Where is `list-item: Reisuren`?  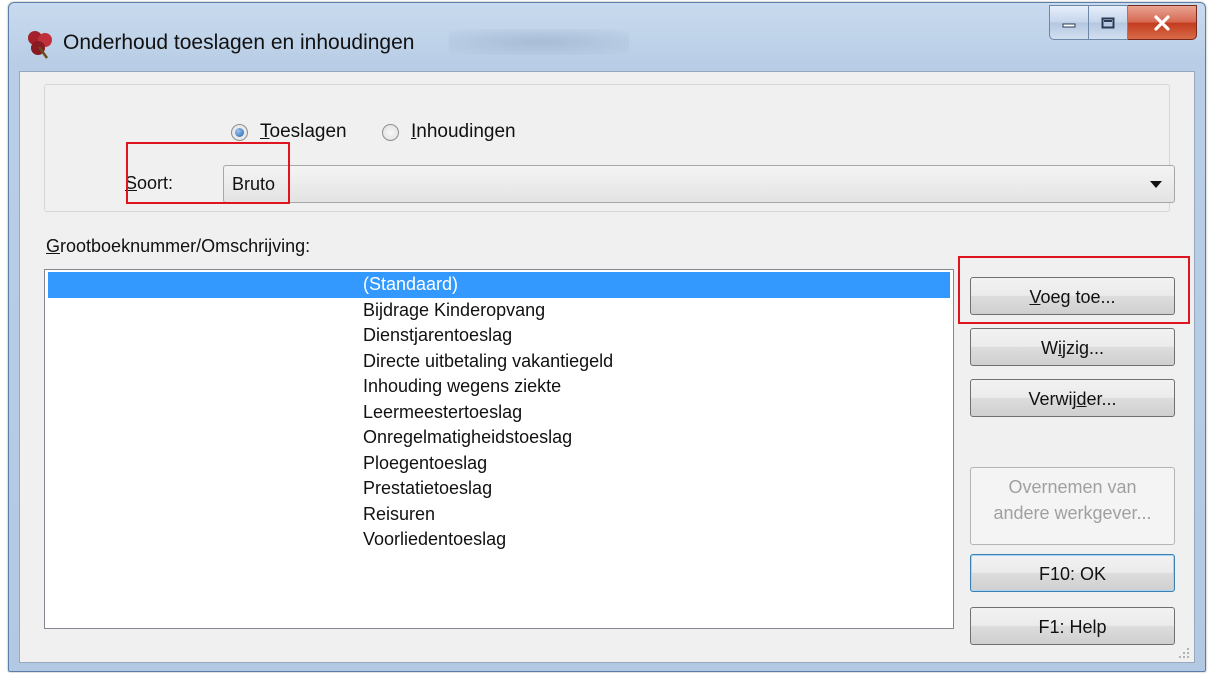
list-item: Reisuren is located at coordinates (499, 515).